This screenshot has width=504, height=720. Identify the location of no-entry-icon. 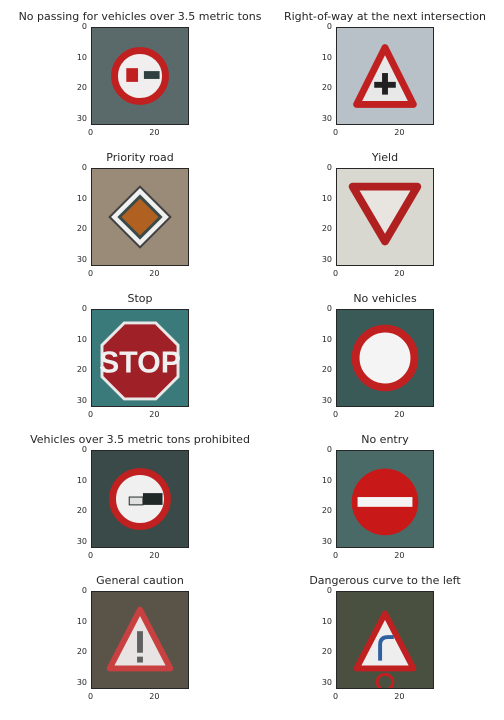
(385, 502).